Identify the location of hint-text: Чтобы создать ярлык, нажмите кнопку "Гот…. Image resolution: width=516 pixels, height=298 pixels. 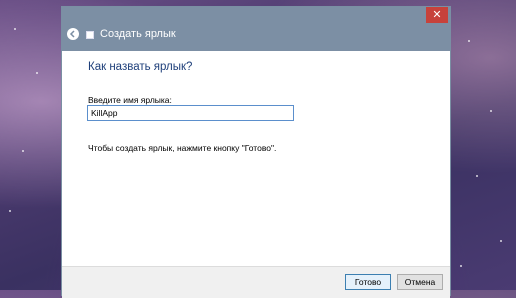
(182, 148).